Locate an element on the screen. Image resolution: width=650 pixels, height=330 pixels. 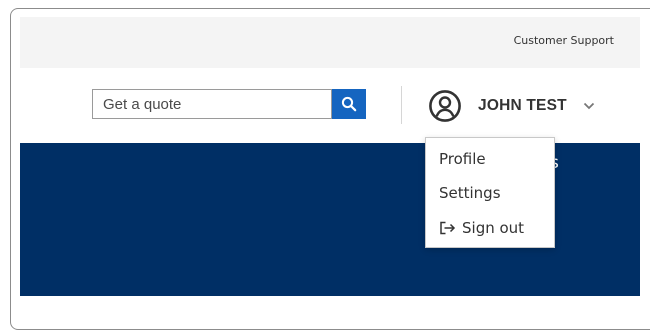
menu-item-label: Settings is located at coordinates (470, 193).